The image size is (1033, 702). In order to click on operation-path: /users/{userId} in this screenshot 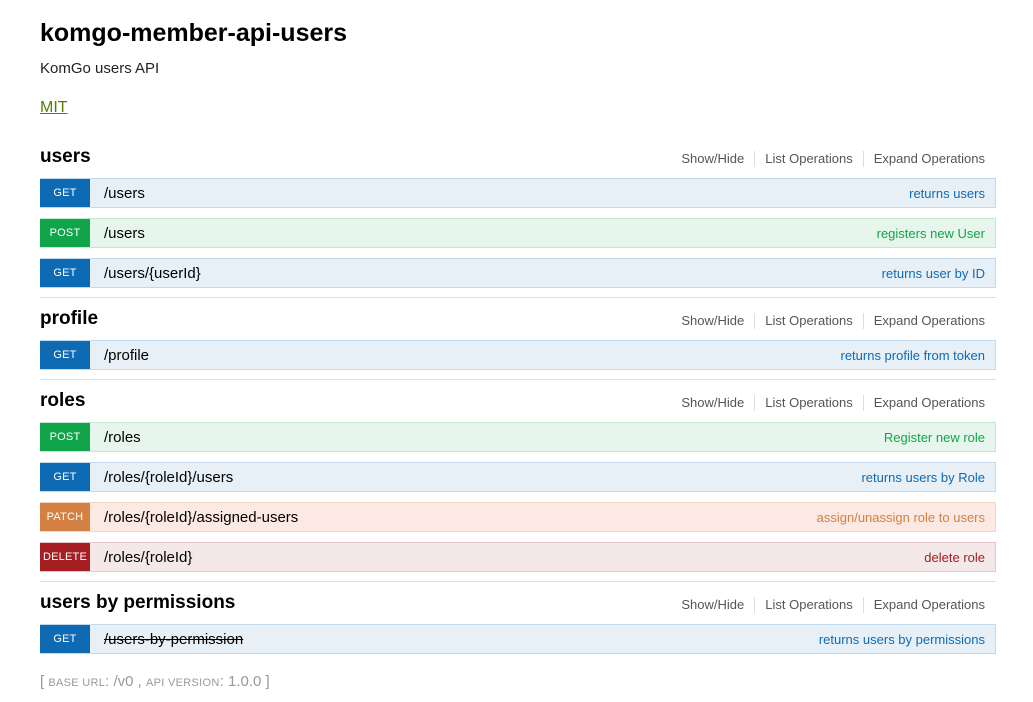, I will do `click(152, 273)`.